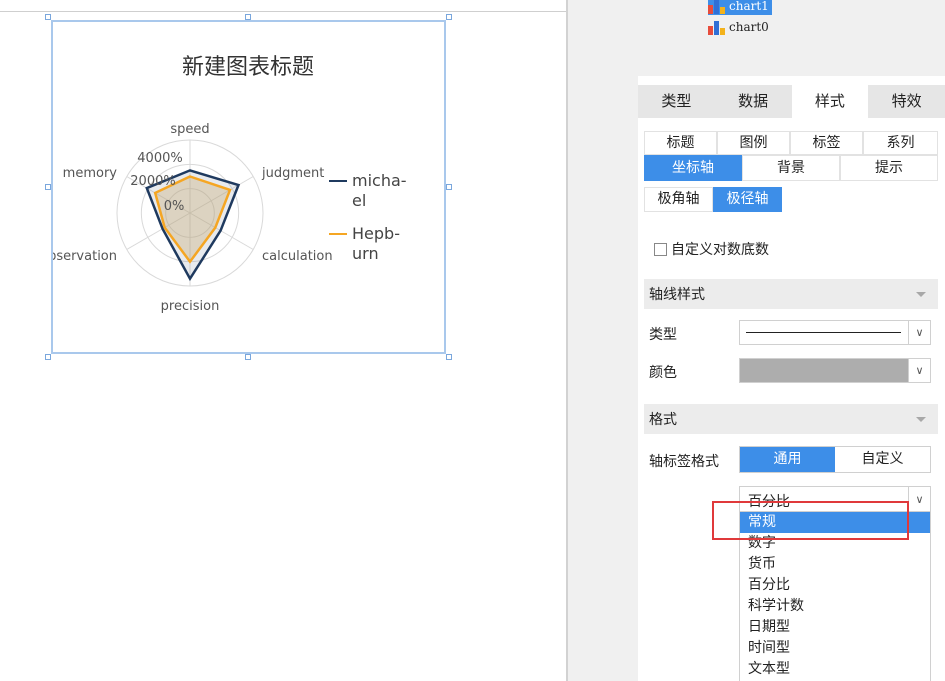 This screenshot has width=945, height=681. I want to click on subtab-polar-angle-axis: 极角轴, so click(678, 199).